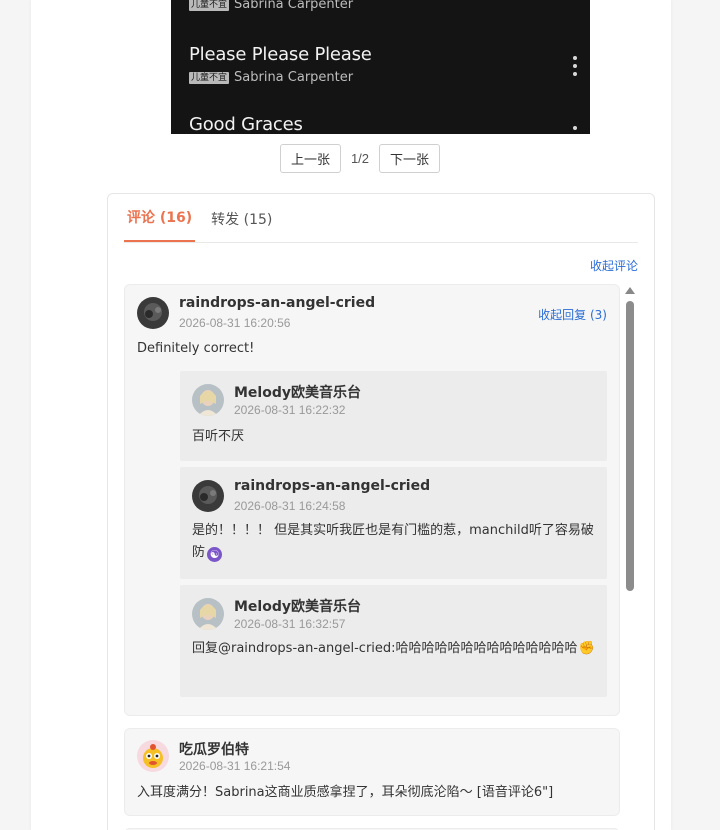 This screenshot has width=720, height=830. I want to click on reply-time: 2026-08-31 16:22:32, so click(290, 410).